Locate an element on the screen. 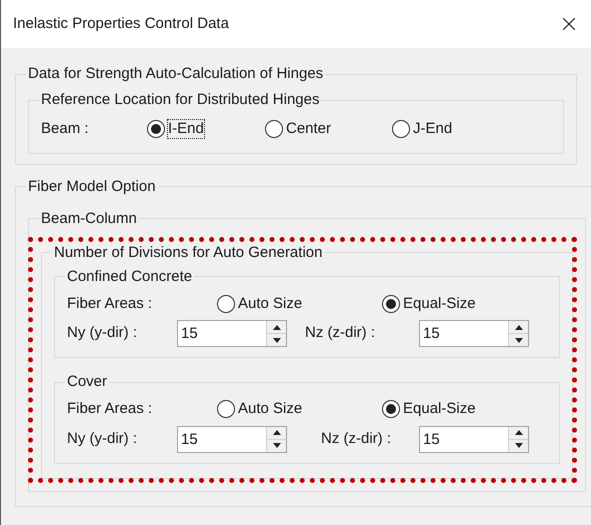  window-title: Inelastic Properties Control Data is located at coordinates (121, 24).